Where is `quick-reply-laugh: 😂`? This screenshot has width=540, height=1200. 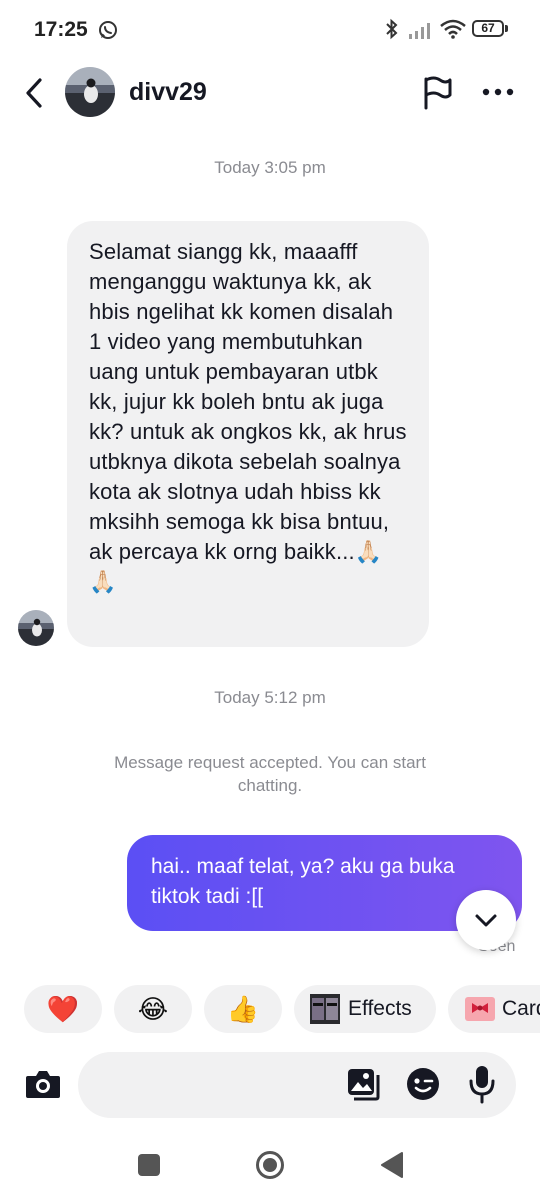
quick-reply-laugh: 😂 is located at coordinates (153, 1009).